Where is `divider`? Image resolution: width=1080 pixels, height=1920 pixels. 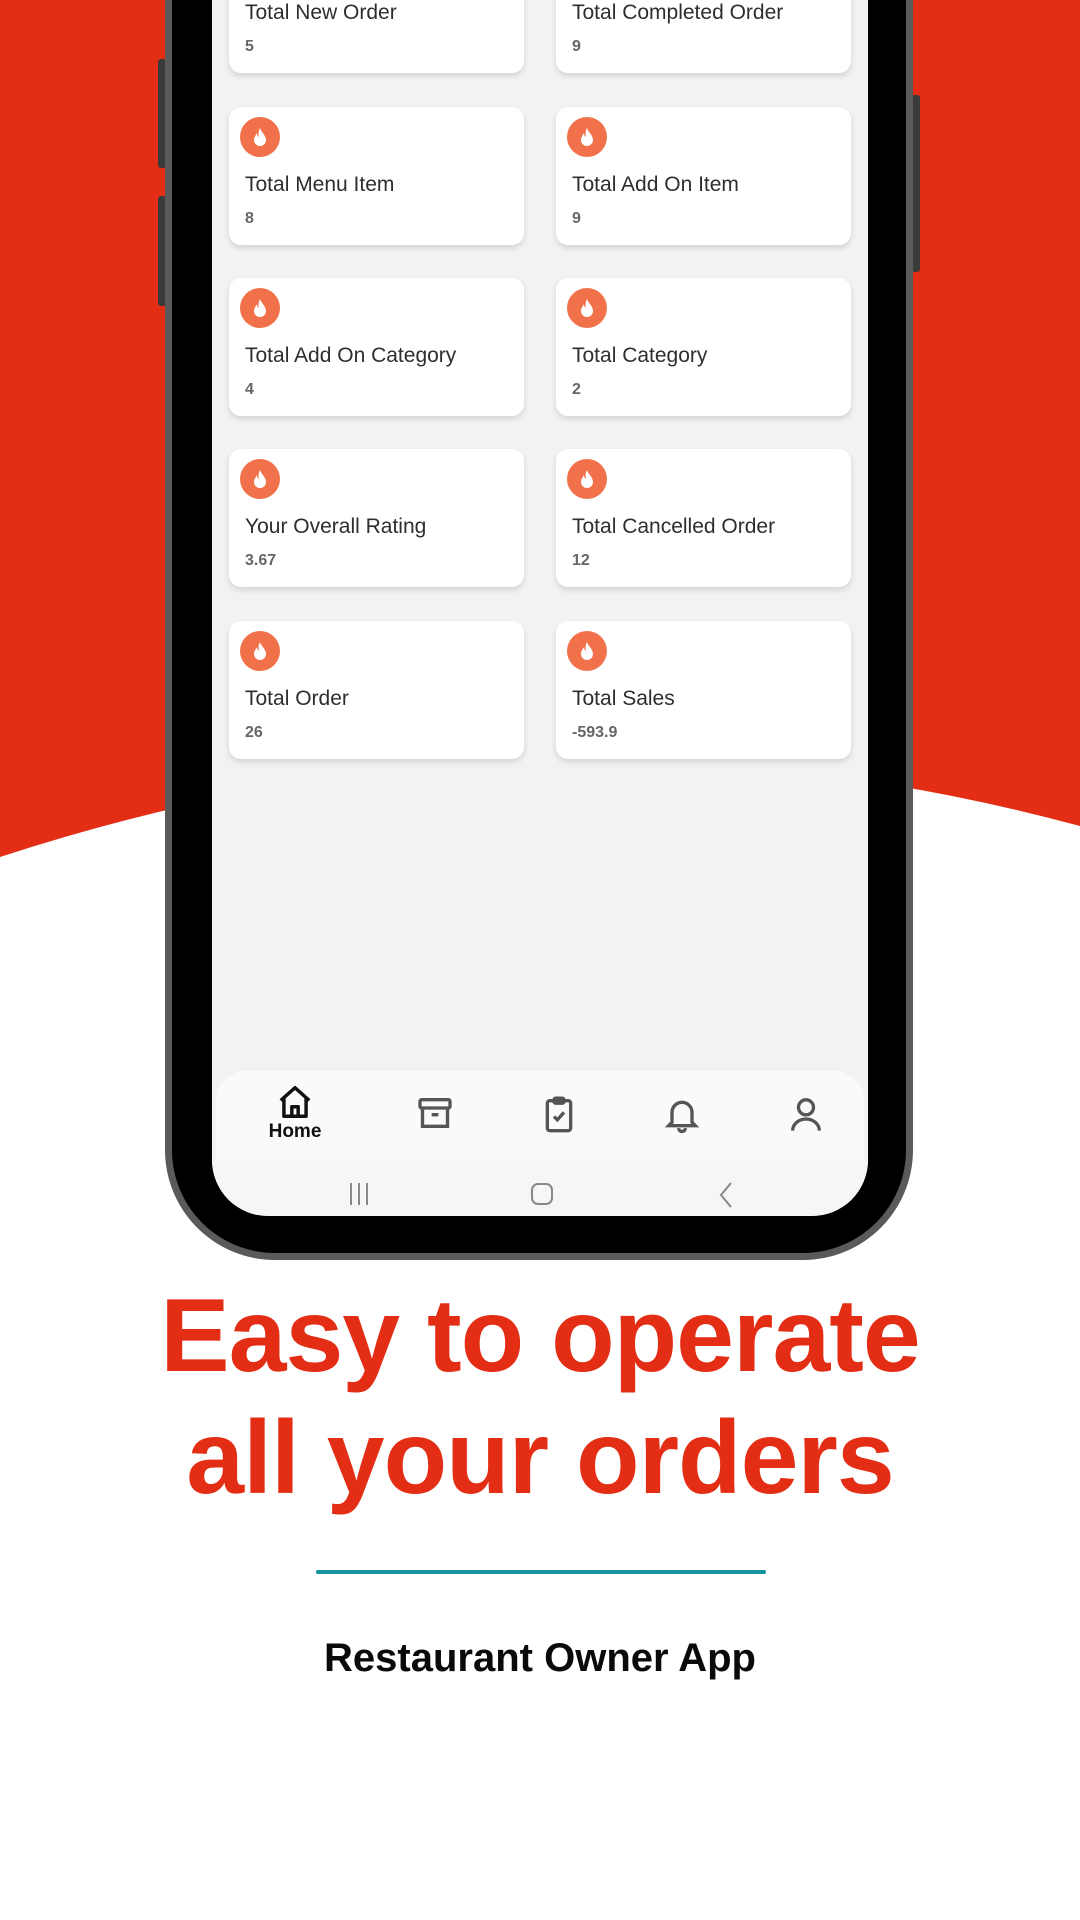
divider is located at coordinates (541, 1572).